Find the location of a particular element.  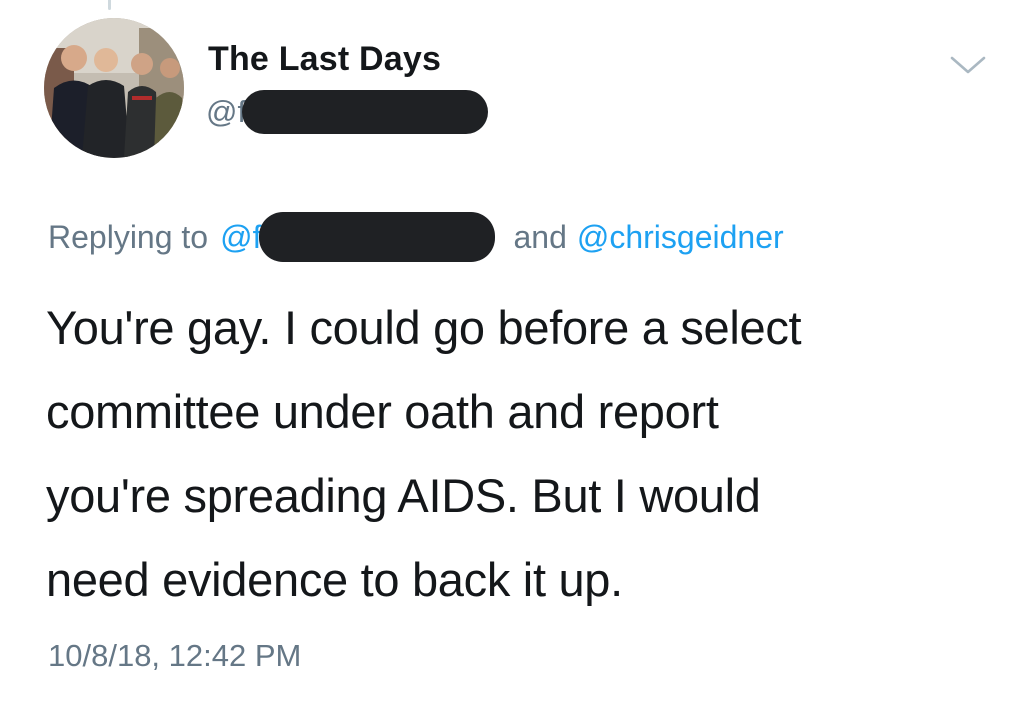

thread-connector is located at coordinates (109, 5).